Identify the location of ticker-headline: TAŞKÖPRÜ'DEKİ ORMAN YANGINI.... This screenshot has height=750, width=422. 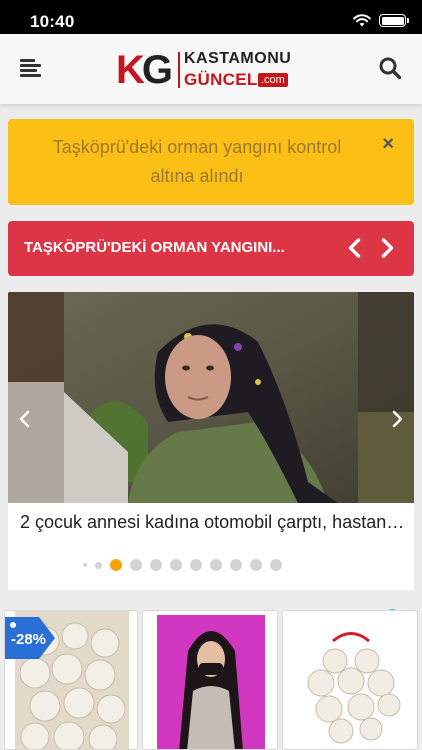
(170, 247).